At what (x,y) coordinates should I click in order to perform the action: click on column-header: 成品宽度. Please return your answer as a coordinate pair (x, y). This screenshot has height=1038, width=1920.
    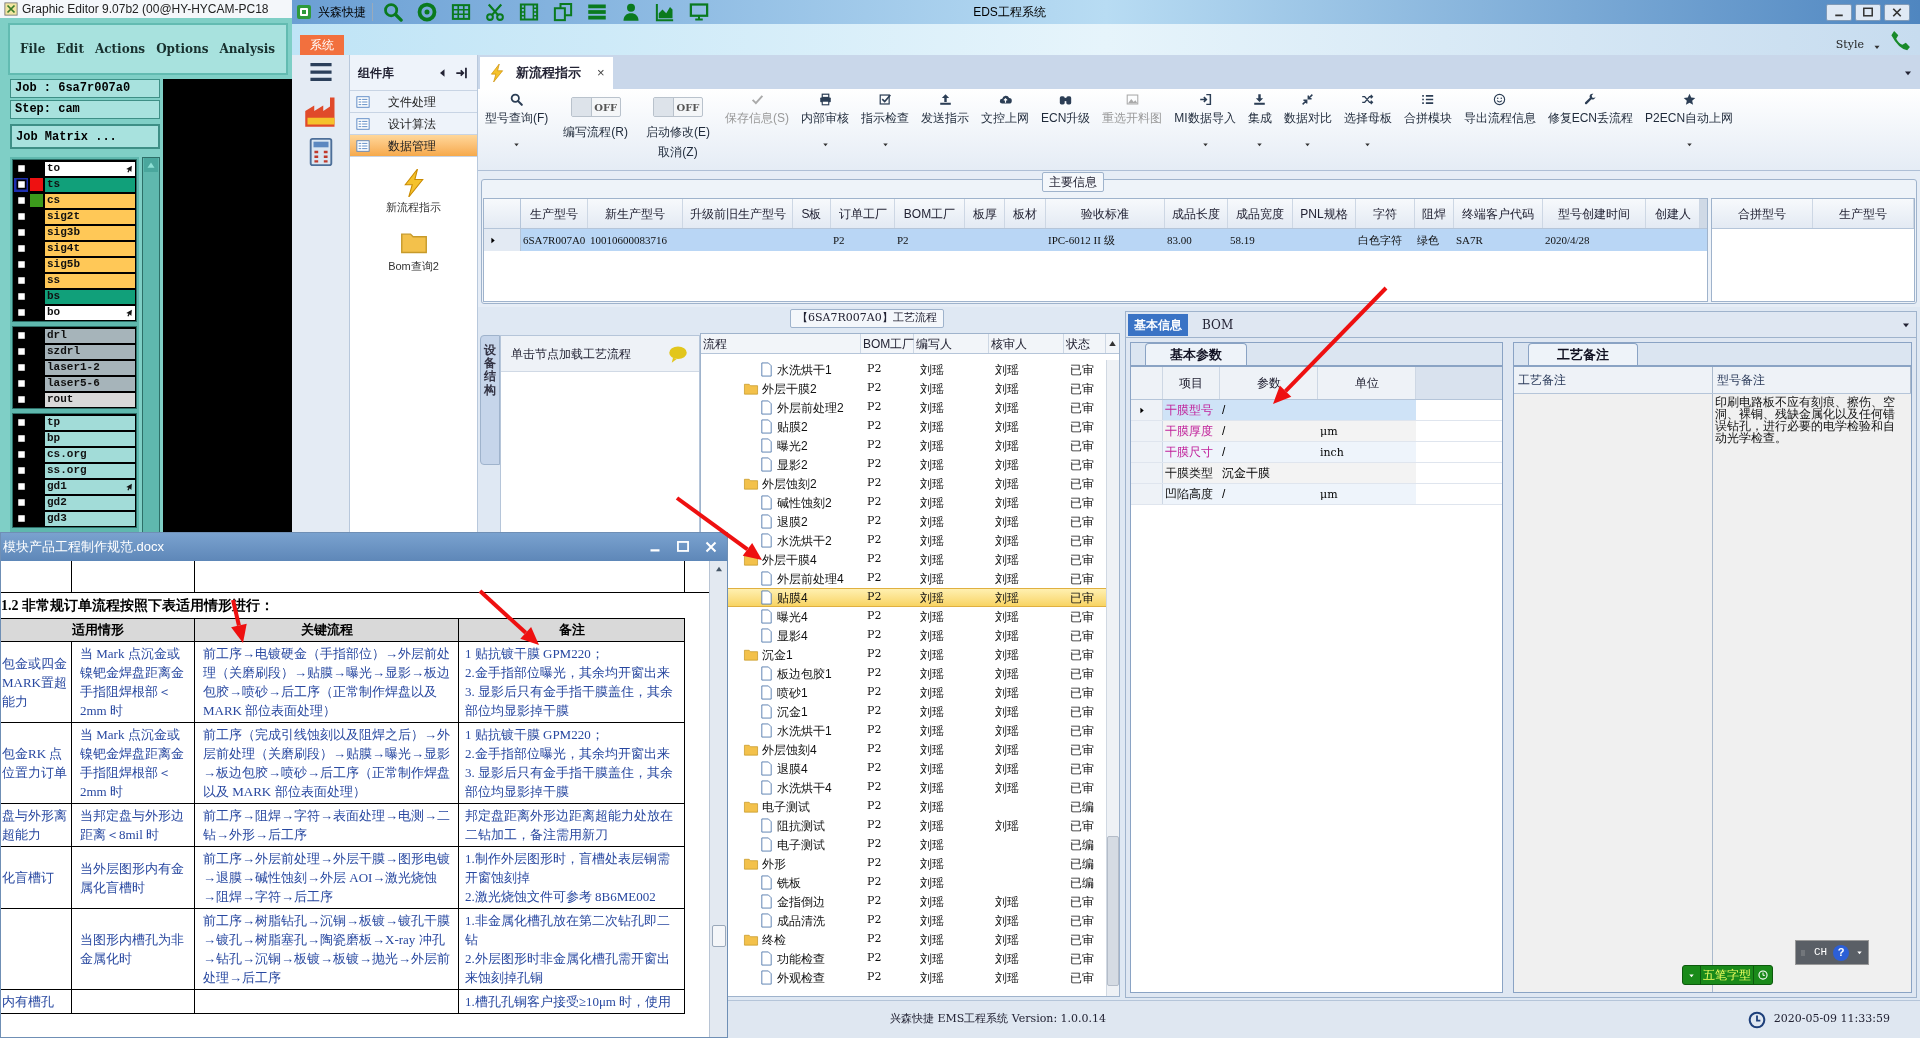
    Looking at the image, I should click on (1260, 213).